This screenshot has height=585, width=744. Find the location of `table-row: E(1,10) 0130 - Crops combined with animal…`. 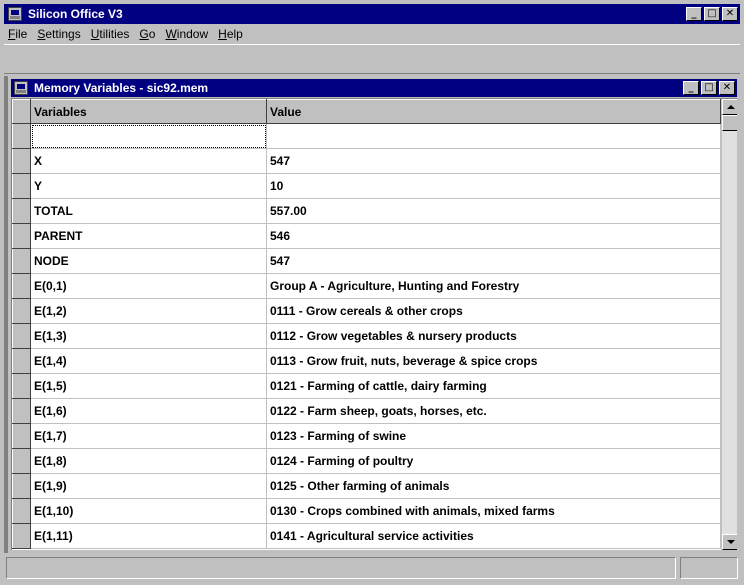

table-row: E(1,10) 0130 - Crops combined with animal… is located at coordinates (366, 511).